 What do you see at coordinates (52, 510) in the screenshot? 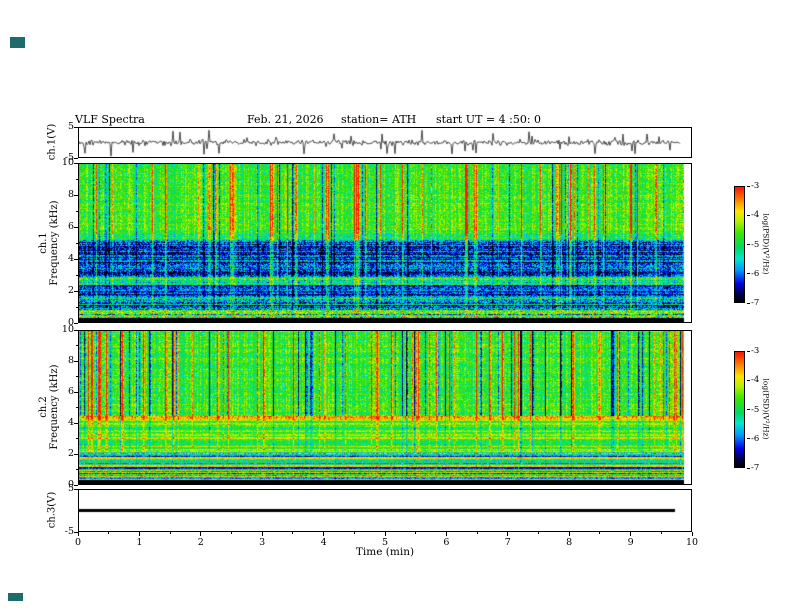
I see `ch3-voltage-axis-label: ch.3(V)` at bounding box center [52, 510].